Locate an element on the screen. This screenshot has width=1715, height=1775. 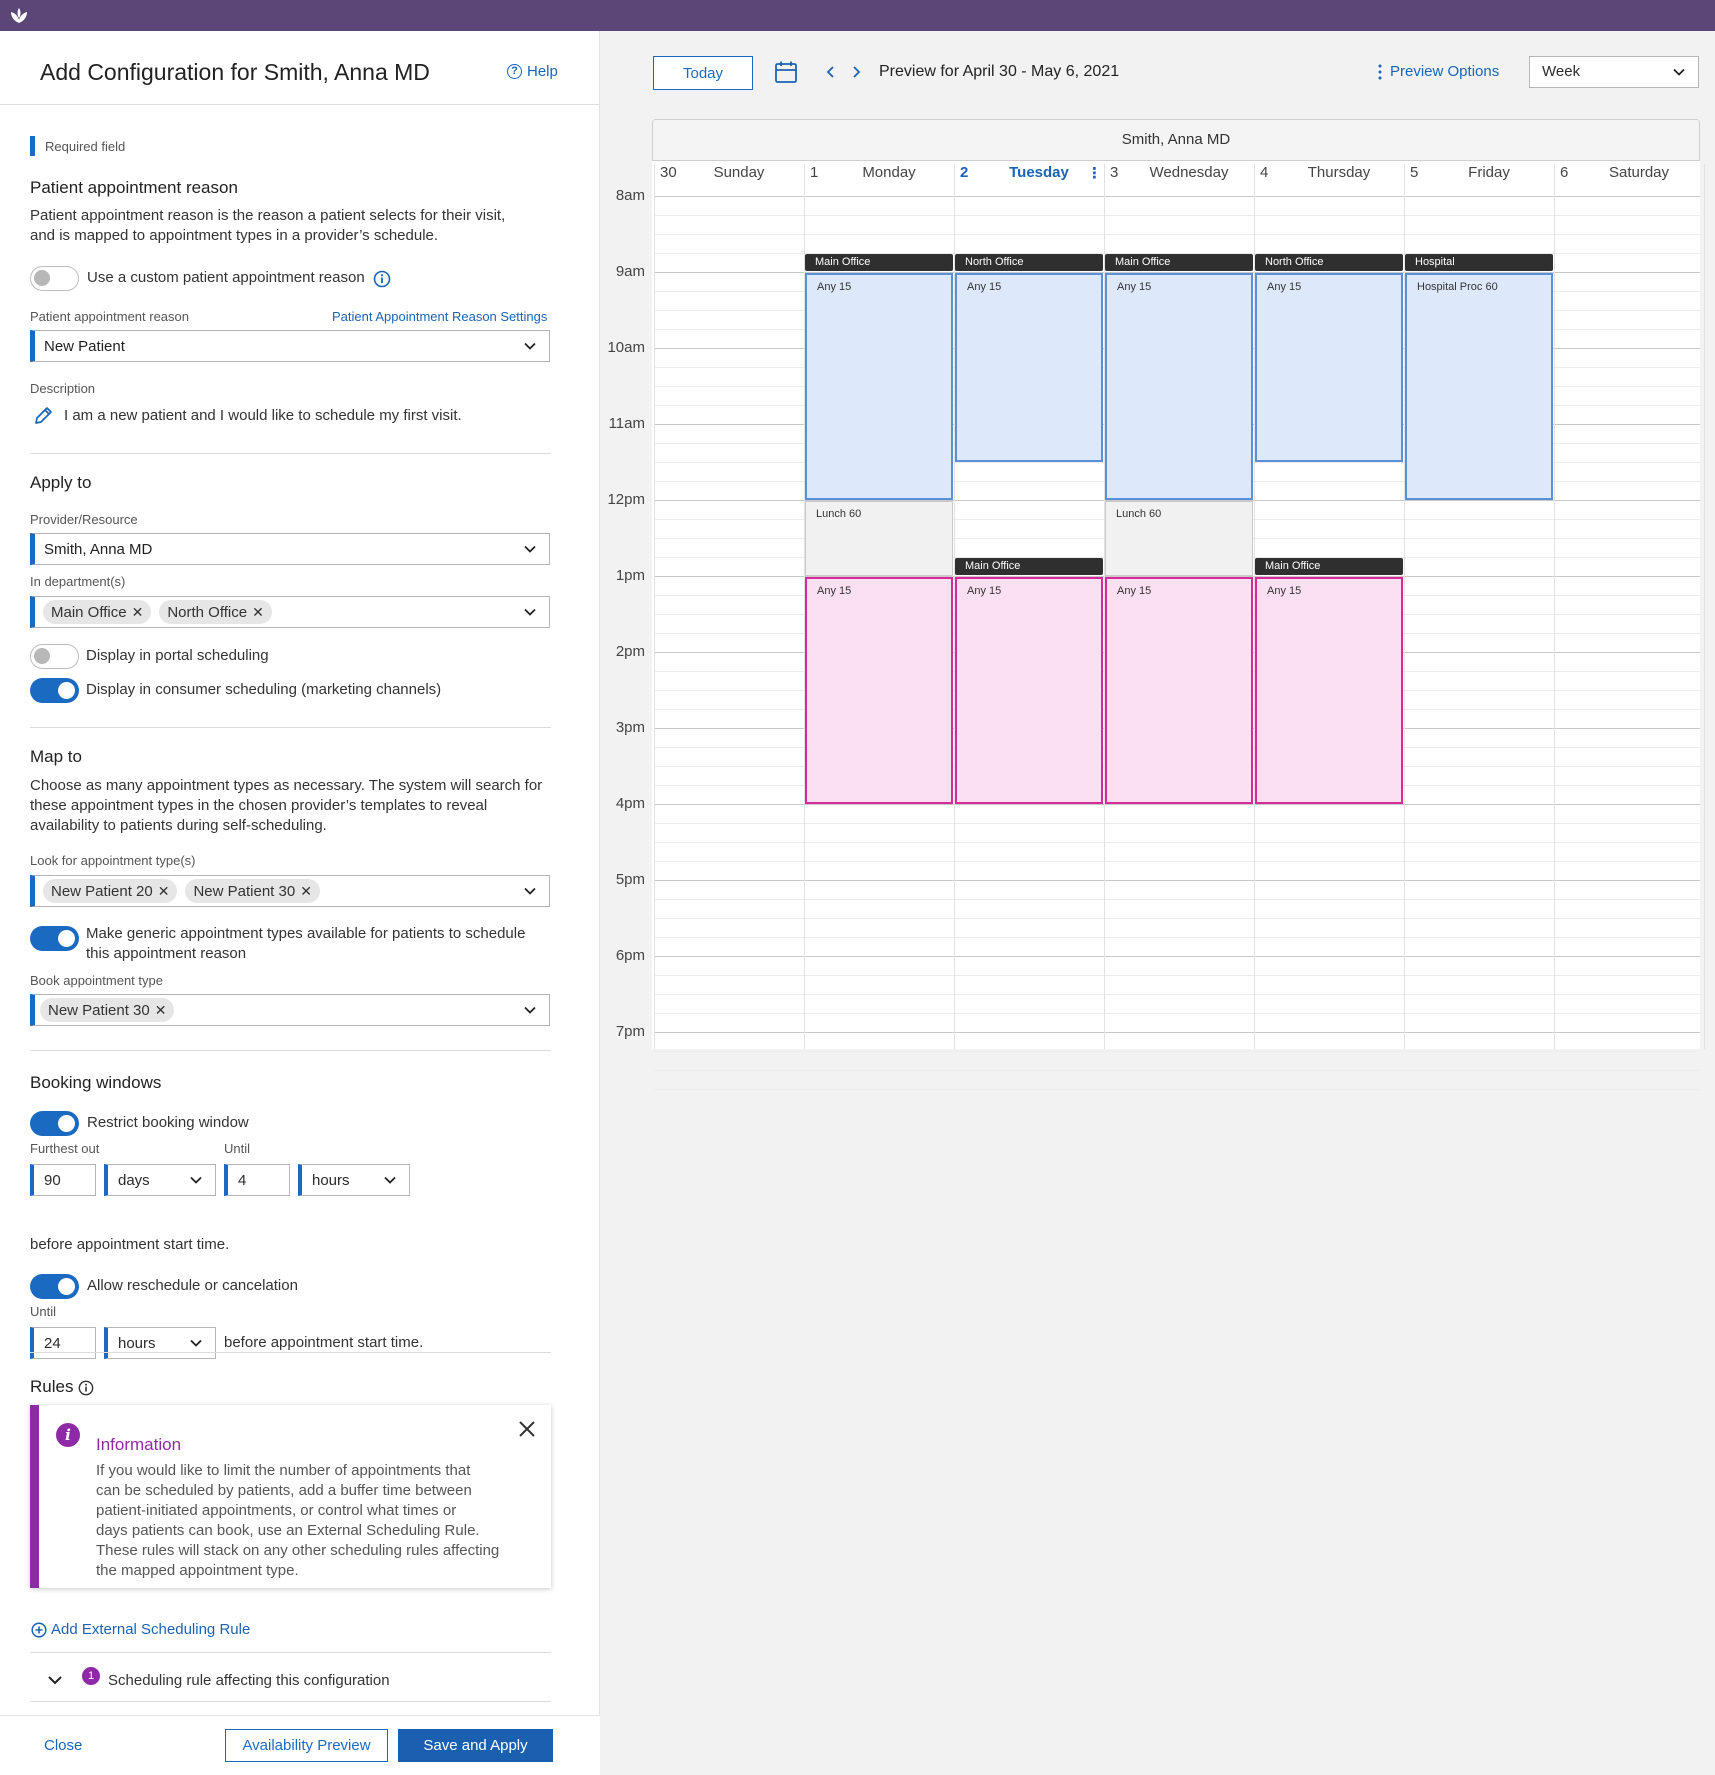
consumer-scheduling-toggle is located at coordinates (54, 690).